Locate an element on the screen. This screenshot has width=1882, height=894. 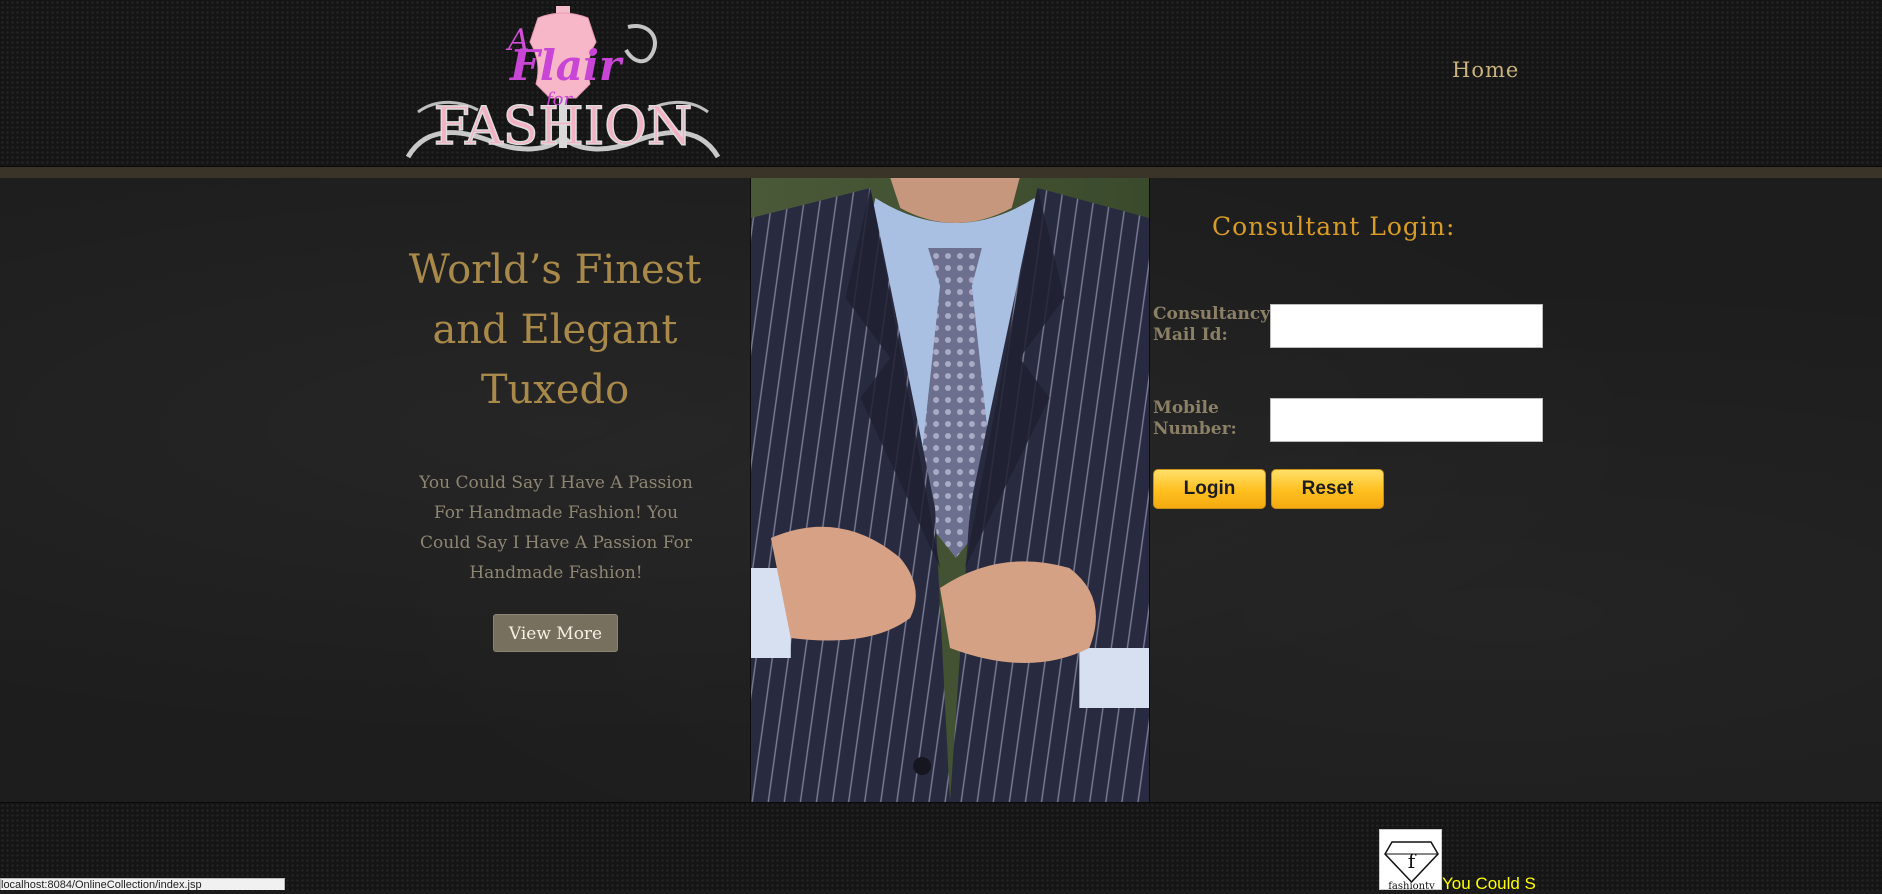
tuxedo-photo is located at coordinates (950, 490).